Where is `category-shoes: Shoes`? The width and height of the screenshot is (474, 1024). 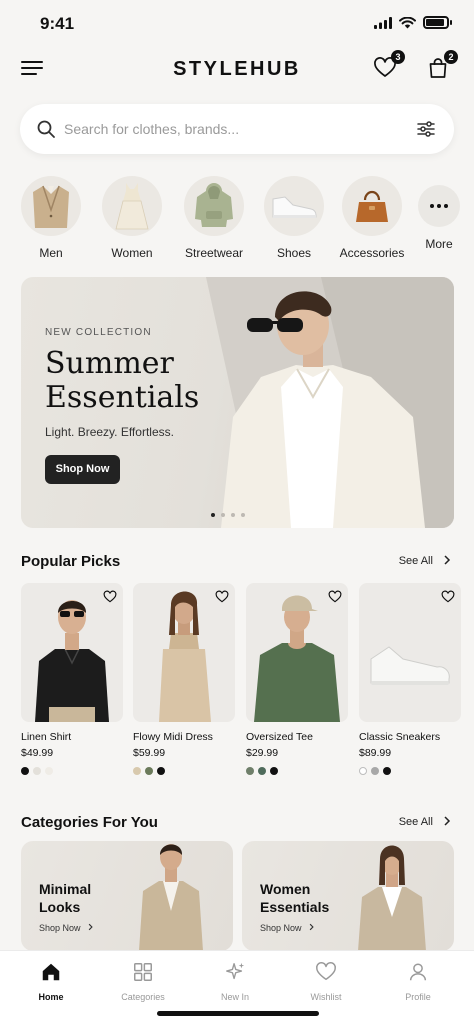
category-shoes: Shoes is located at coordinates (294, 218).